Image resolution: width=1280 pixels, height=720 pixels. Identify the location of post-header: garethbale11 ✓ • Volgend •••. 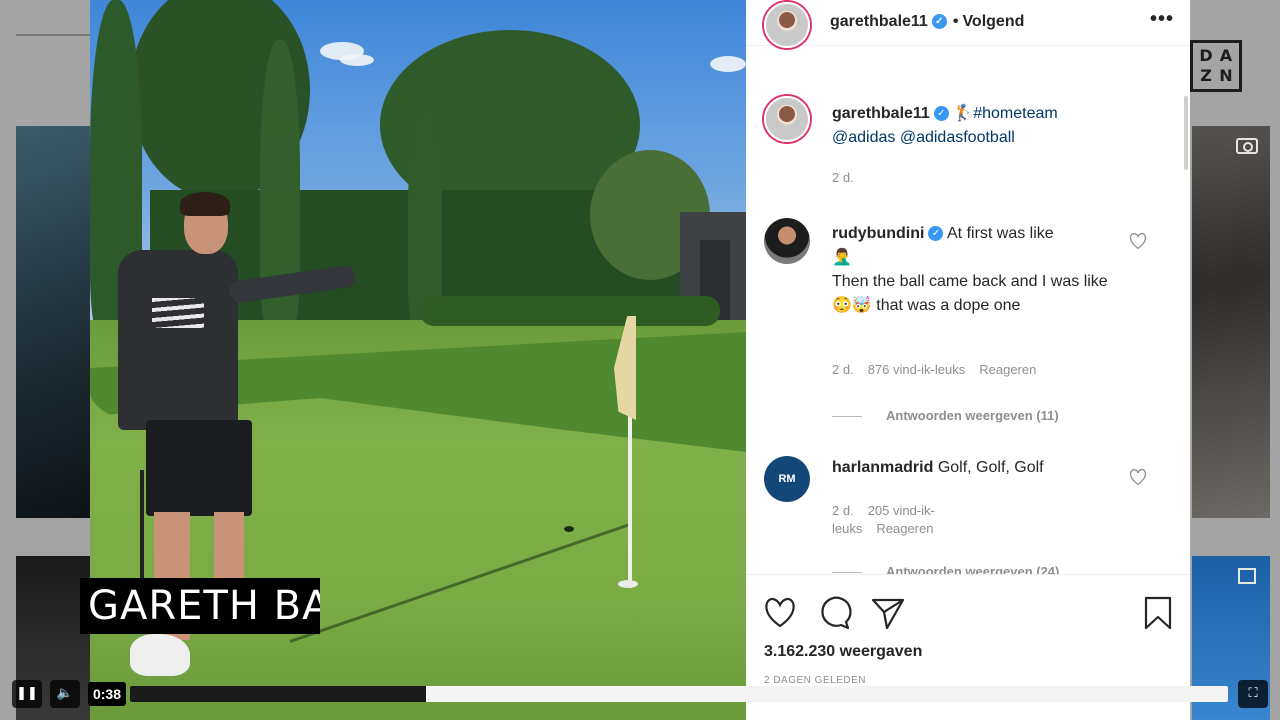
(968, 24).